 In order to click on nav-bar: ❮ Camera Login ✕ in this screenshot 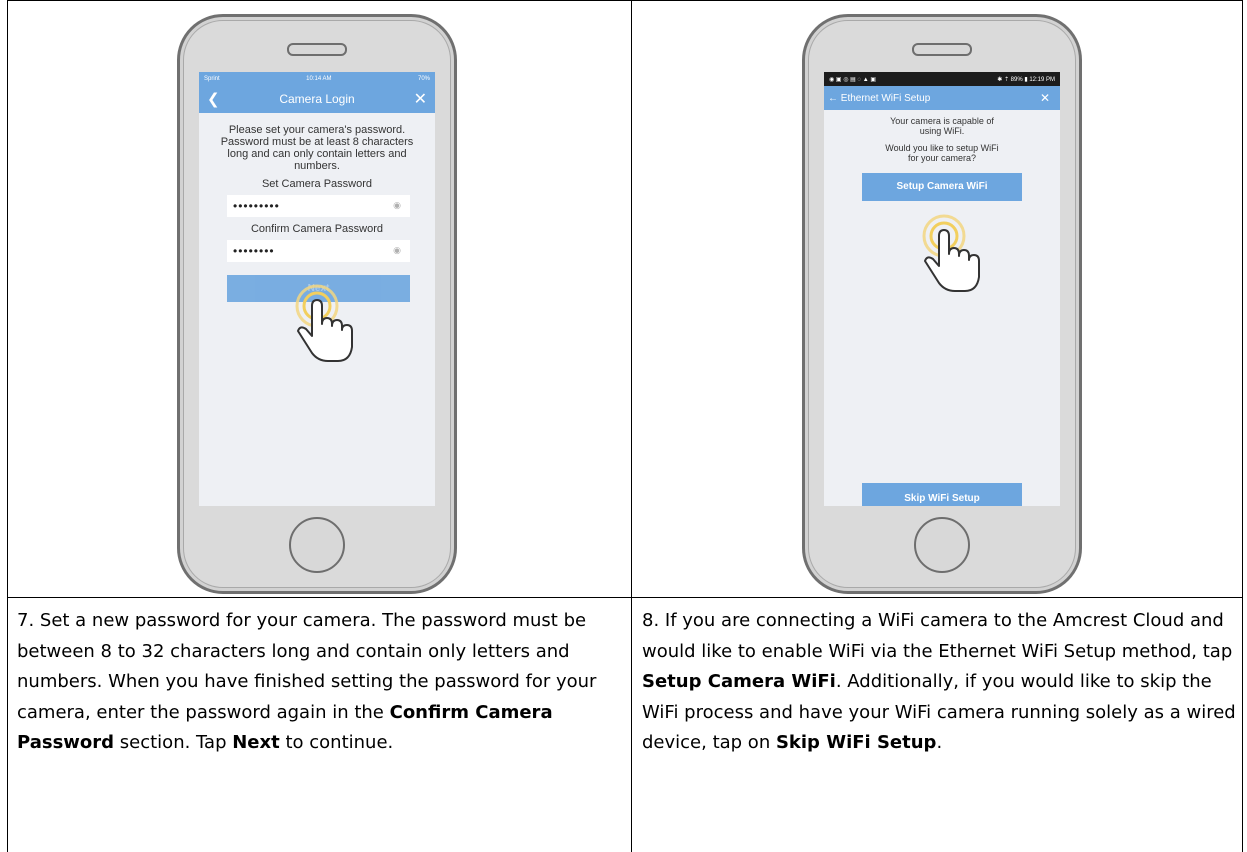, I will do `click(317, 99)`.